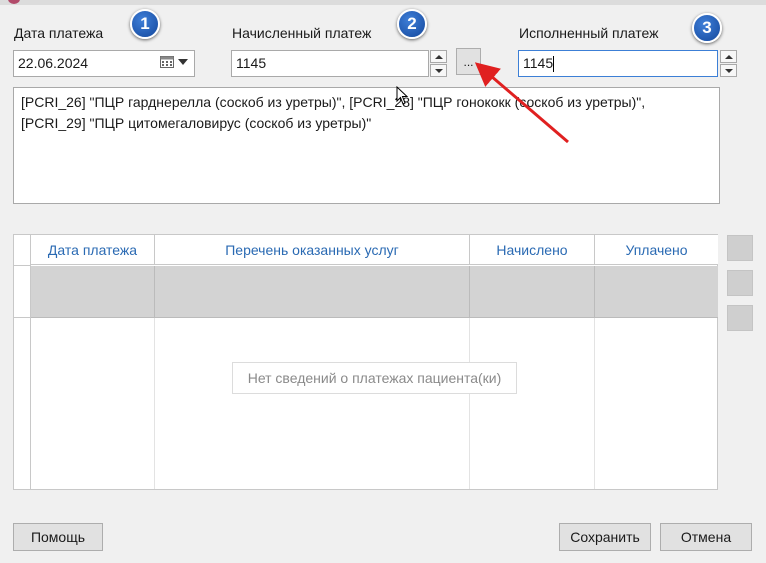 The image size is (766, 563). I want to click on column-header-date: Дата платежа, so click(93, 250).